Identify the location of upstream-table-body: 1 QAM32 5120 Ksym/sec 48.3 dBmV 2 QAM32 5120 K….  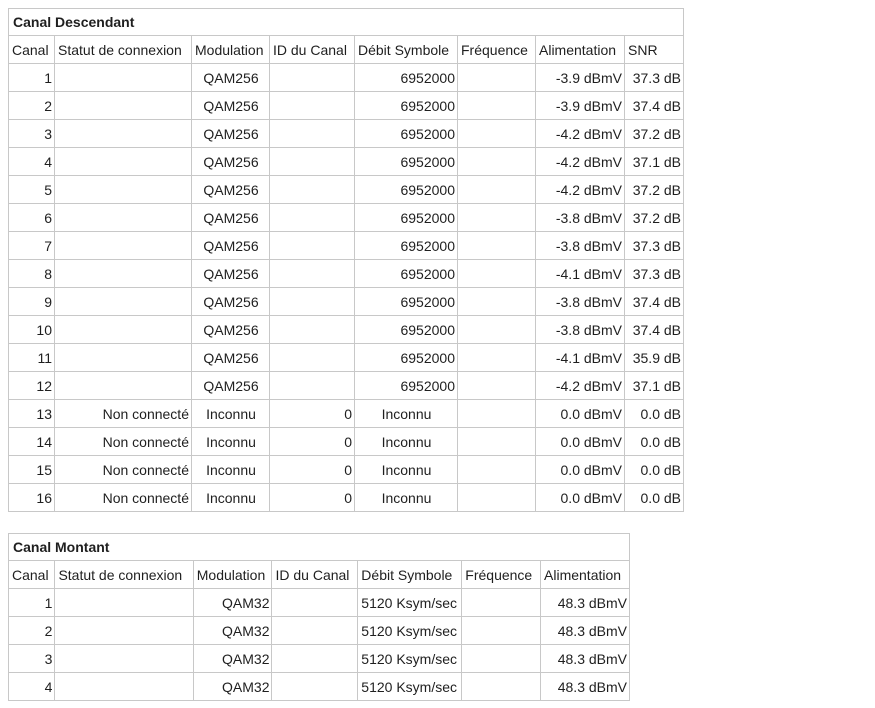
(318, 644).